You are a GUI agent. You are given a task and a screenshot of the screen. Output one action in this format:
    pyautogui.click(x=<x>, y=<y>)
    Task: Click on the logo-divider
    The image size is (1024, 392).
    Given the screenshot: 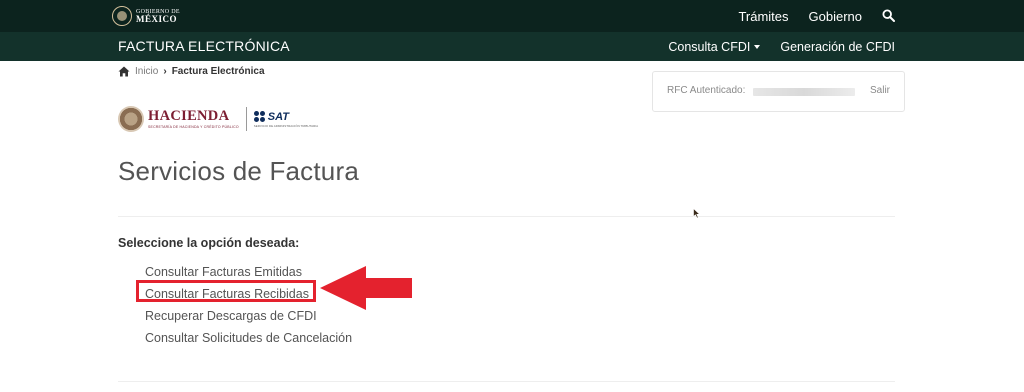 What is the action you would take?
    pyautogui.click(x=246, y=119)
    